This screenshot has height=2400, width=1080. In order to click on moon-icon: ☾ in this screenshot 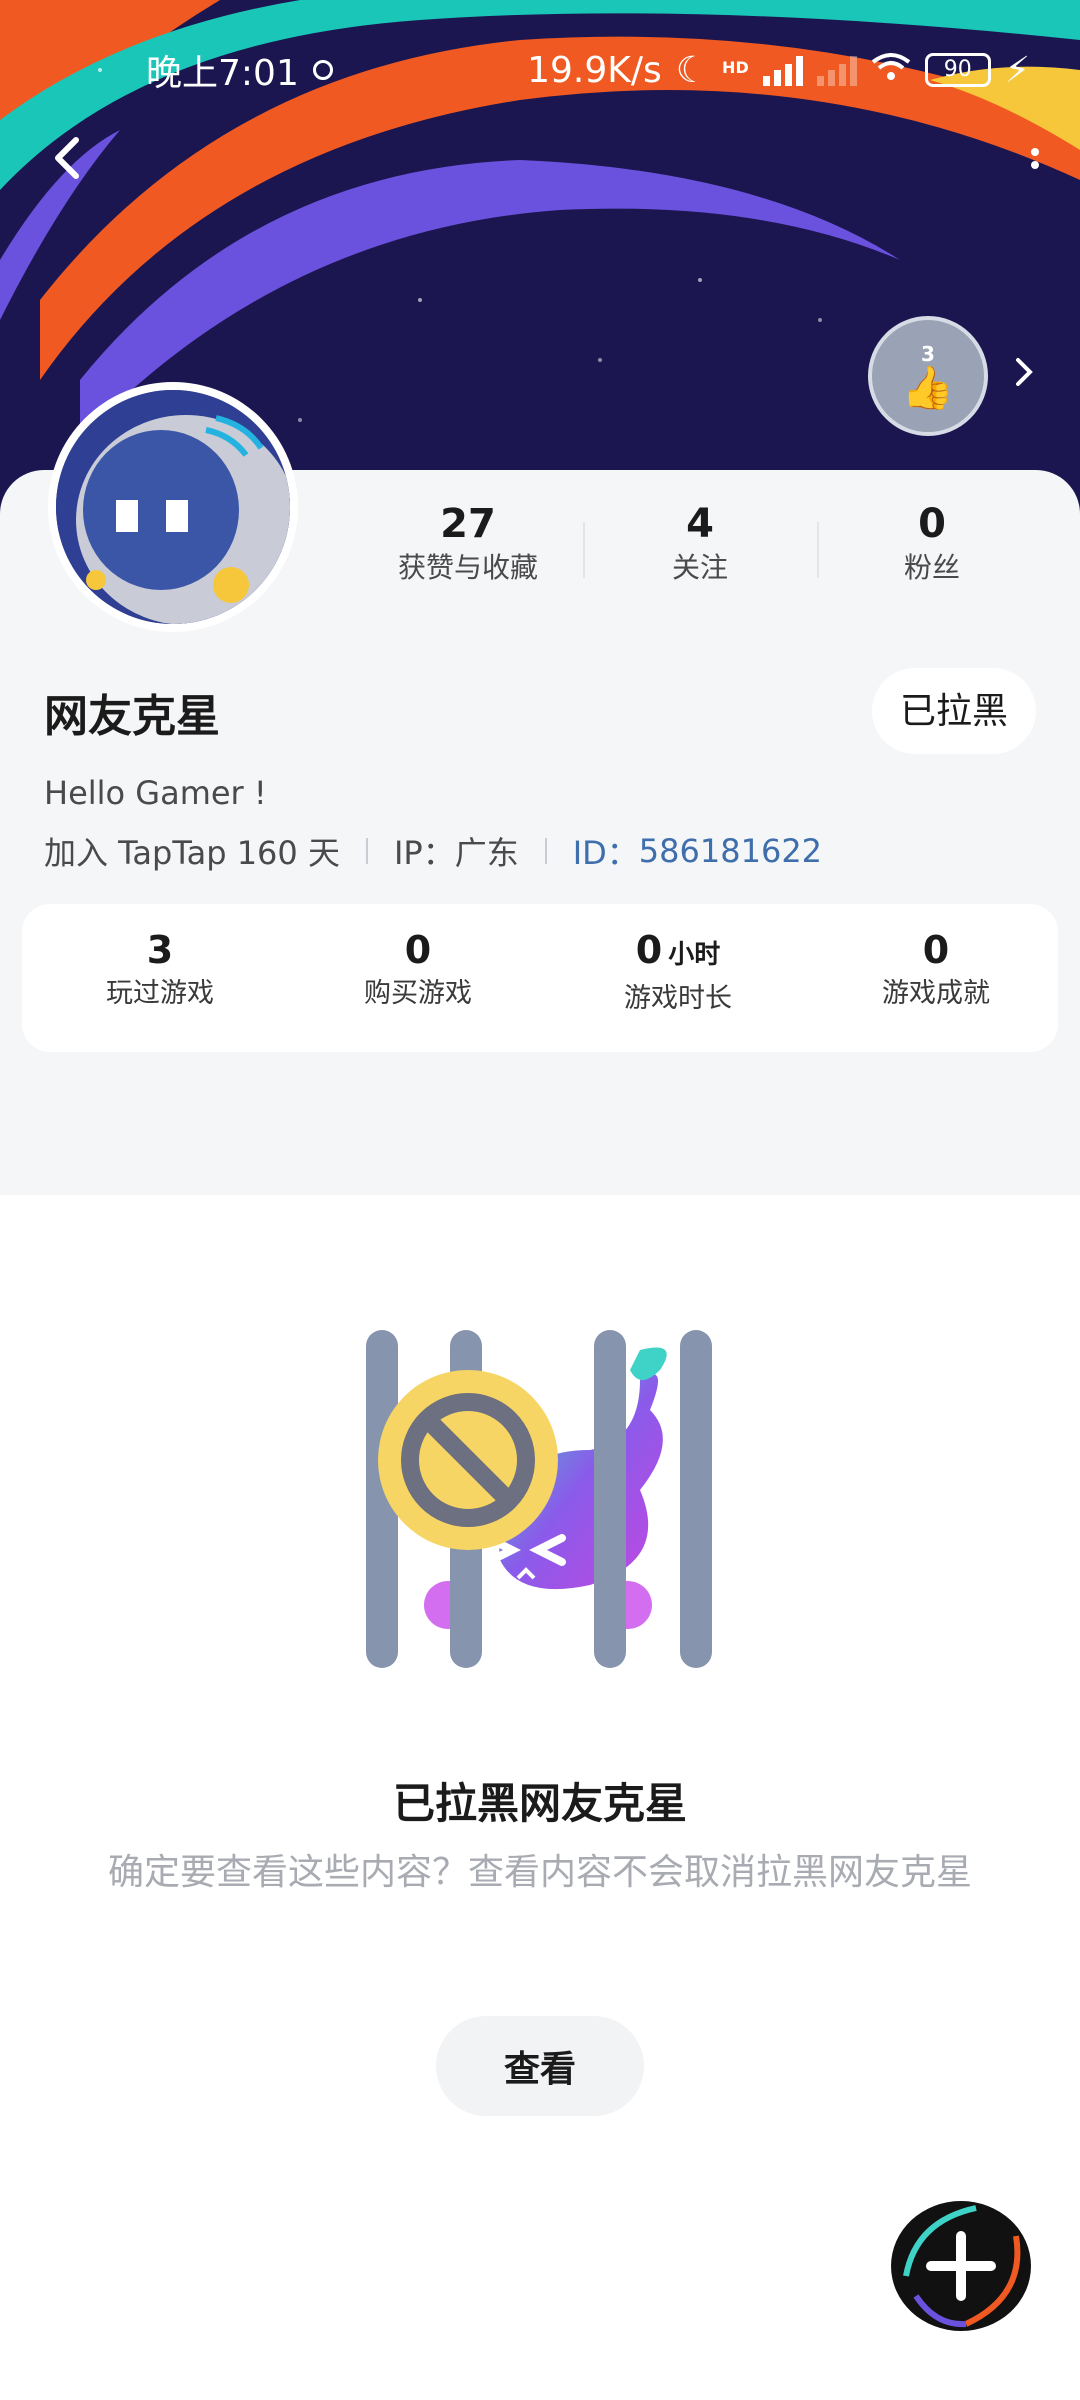, I will do `click(692, 70)`.